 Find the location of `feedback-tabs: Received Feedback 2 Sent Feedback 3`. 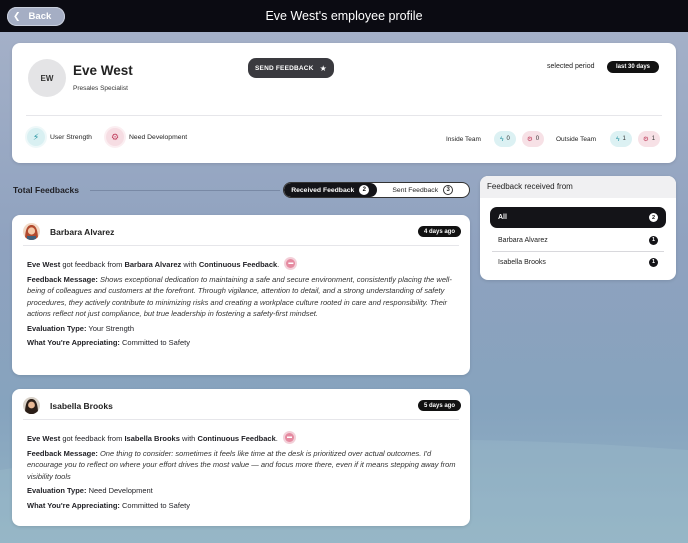

feedback-tabs: Received Feedback 2 Sent Feedback 3 is located at coordinates (376, 190).